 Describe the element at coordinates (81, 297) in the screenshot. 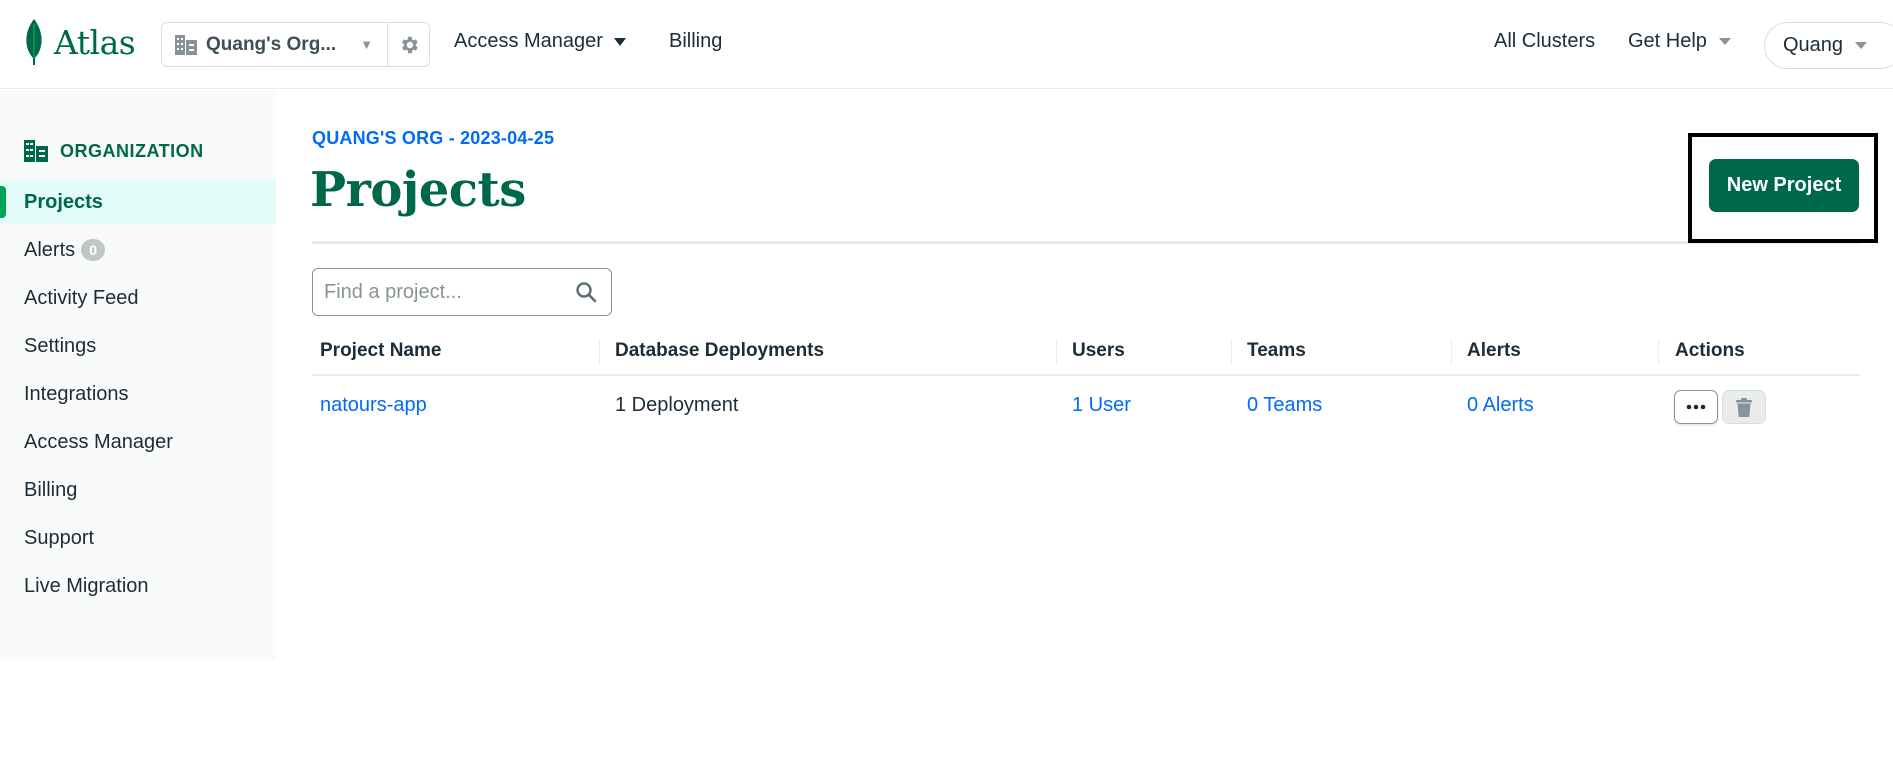

I see `sidebar-item-label: Activity Feed` at that location.